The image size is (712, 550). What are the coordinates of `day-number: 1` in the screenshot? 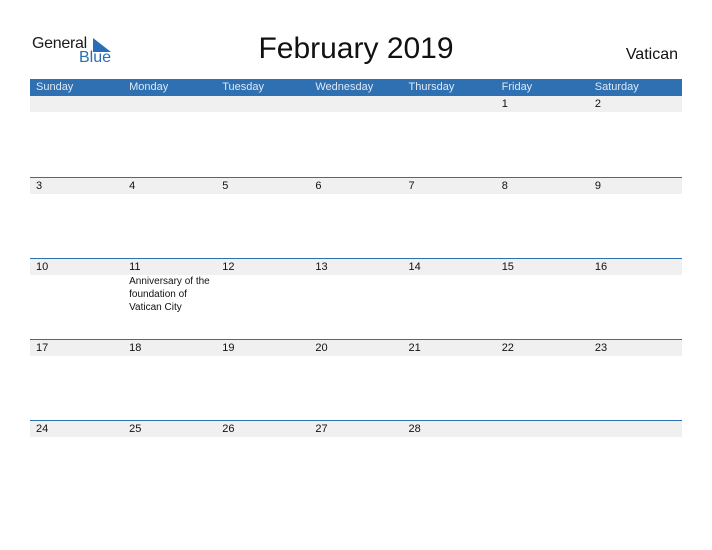 It's located at (504, 104).